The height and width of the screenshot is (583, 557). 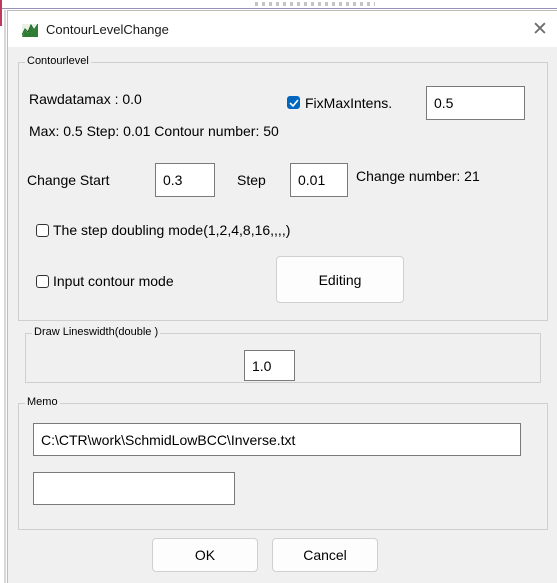 I want to click on fixmax-checkbox, so click(x=293, y=102).